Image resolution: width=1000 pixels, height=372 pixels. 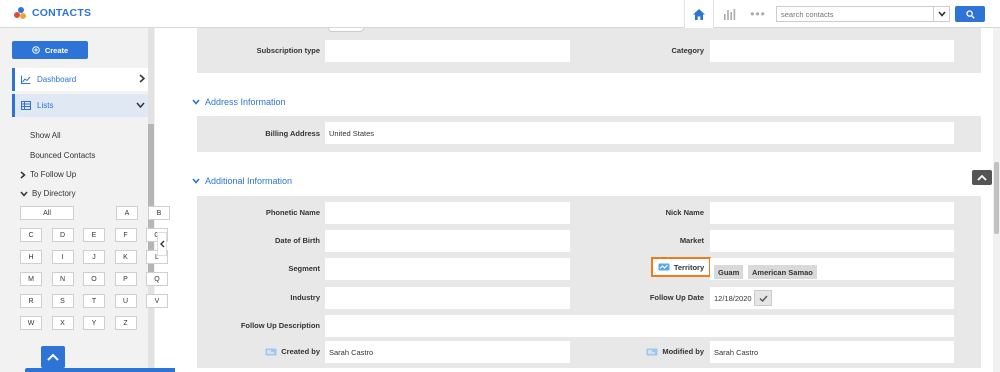 I want to click on industry-label: Industry, so click(x=305, y=297).